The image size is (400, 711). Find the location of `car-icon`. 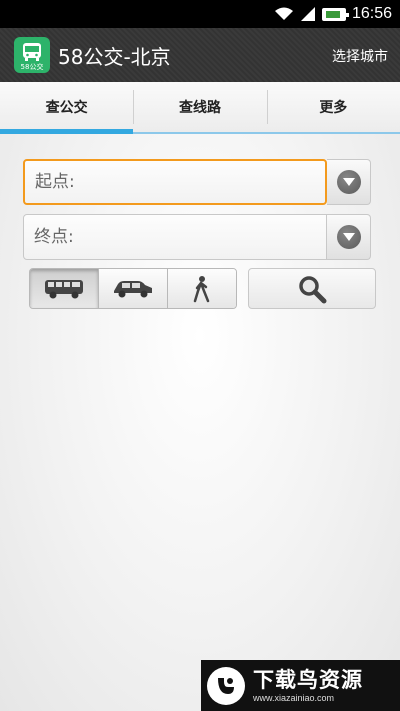

car-icon is located at coordinates (133, 288).